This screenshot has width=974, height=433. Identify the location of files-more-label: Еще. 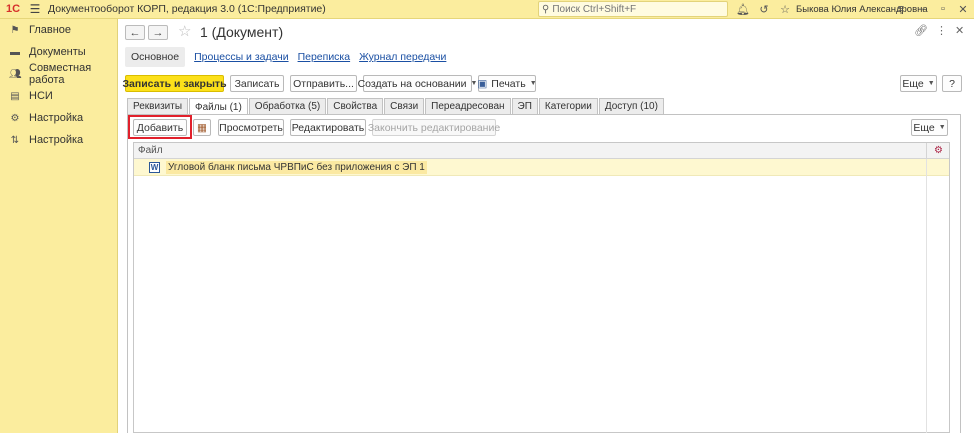
(924, 127).